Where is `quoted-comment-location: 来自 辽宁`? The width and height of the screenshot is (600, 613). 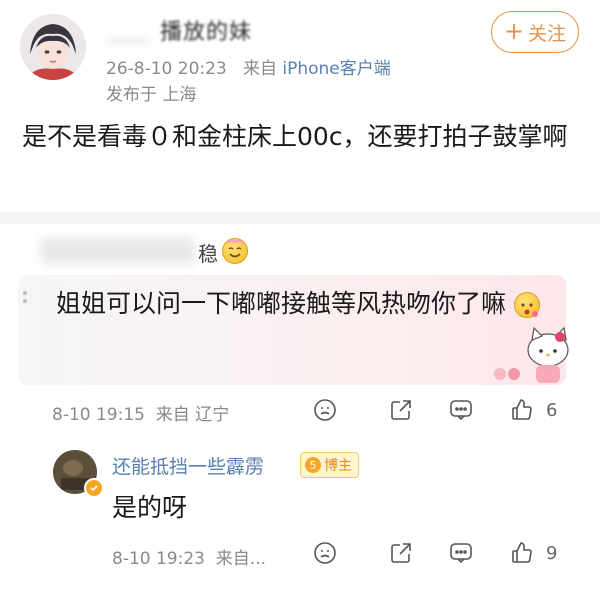
quoted-comment-location: 来自 辽宁 is located at coordinates (192, 415).